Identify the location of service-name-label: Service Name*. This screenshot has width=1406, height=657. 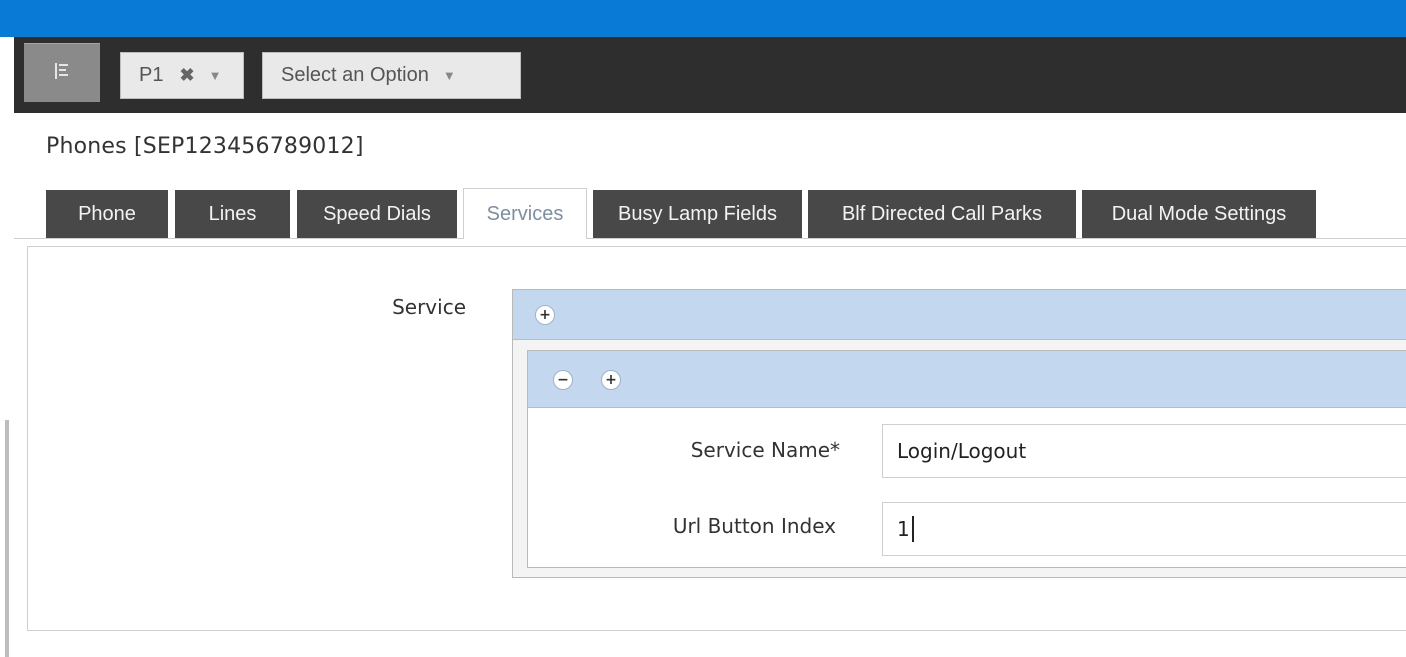
(765, 450).